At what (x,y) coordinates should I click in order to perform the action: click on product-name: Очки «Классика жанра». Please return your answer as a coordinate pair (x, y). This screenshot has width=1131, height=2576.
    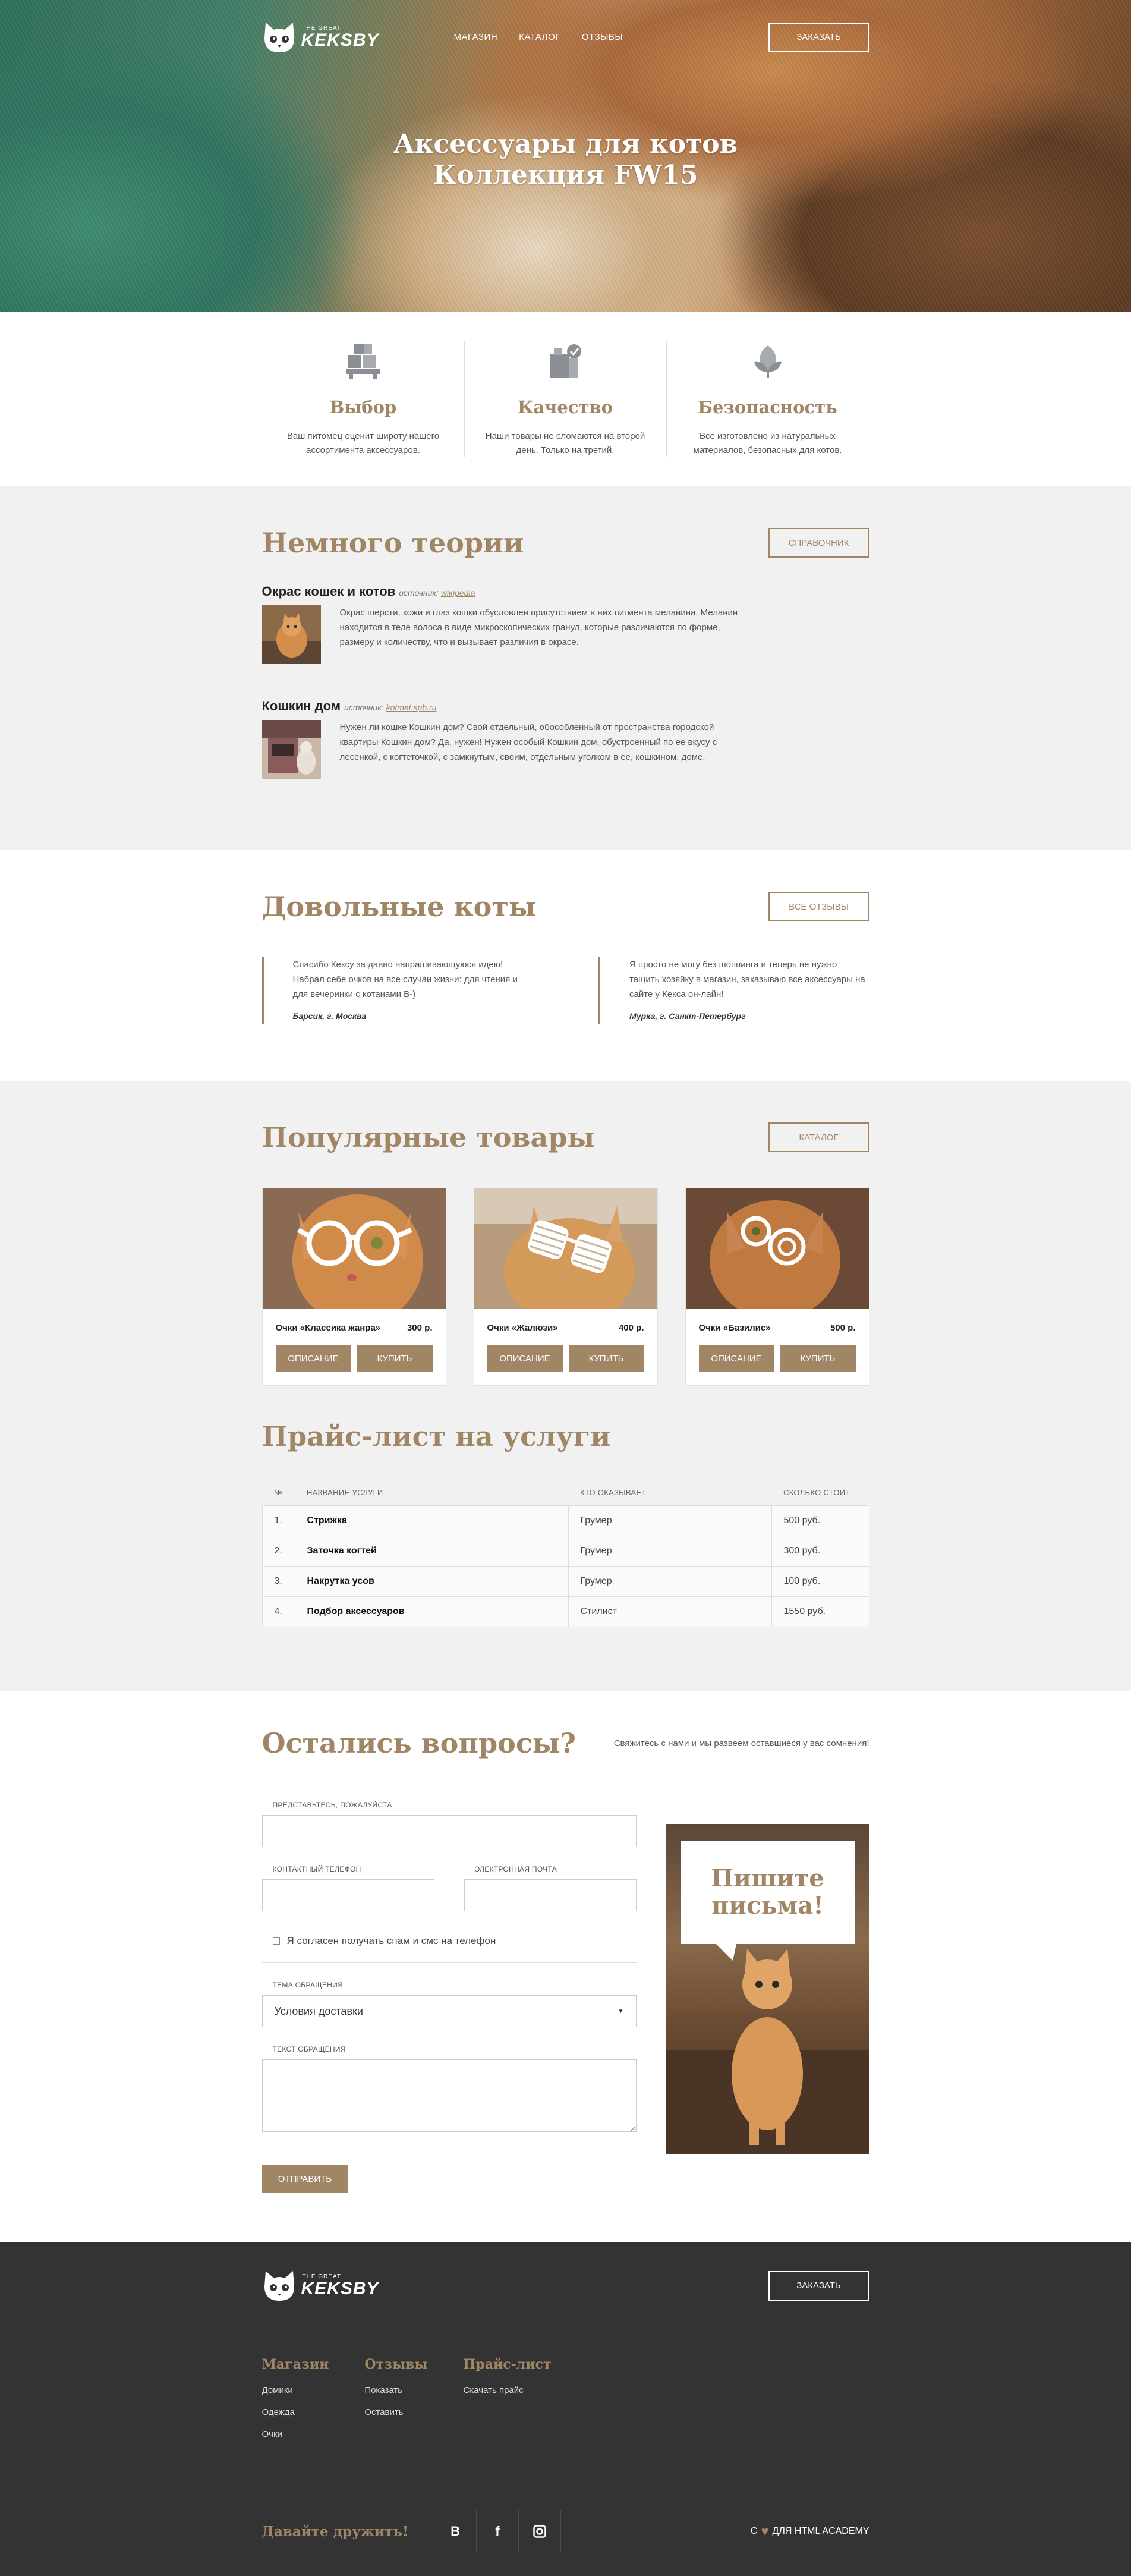
    Looking at the image, I should click on (328, 1328).